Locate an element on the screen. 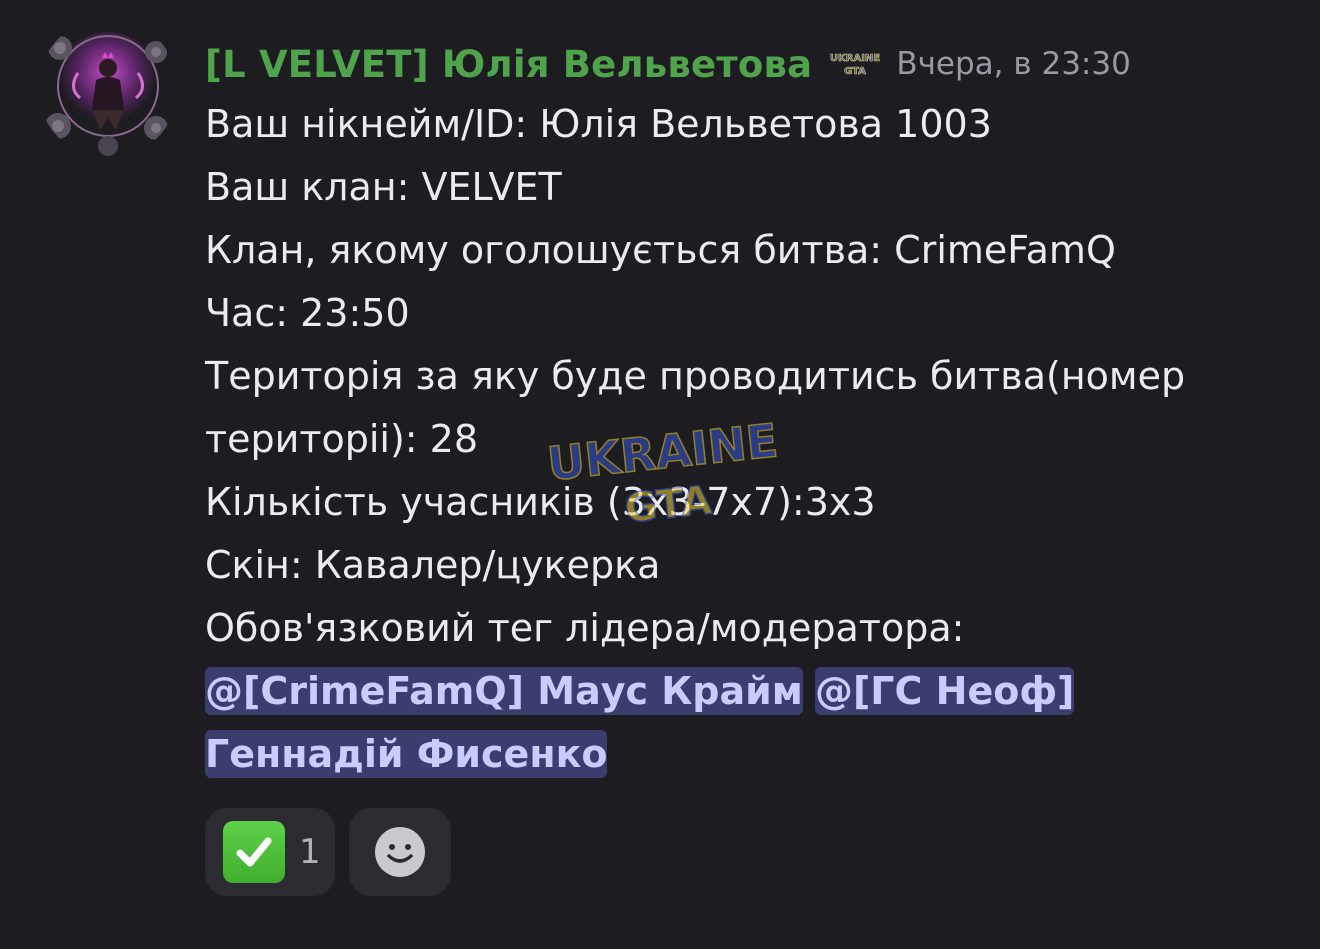  message-line-nickname: Ваш нікнейм/ID: Юлія Вельветова 1003 is located at coordinates (598, 124).